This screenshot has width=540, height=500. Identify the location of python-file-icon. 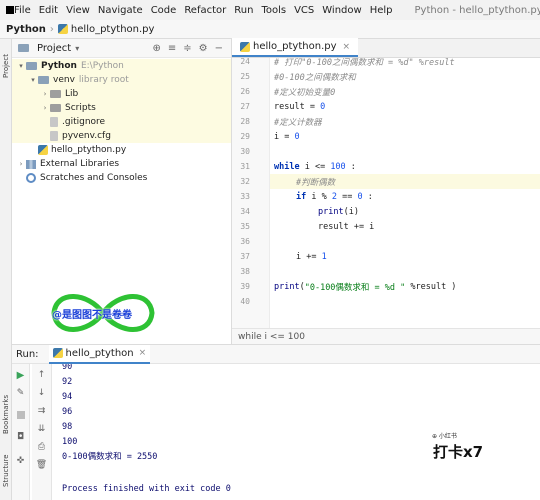
(62, 29).